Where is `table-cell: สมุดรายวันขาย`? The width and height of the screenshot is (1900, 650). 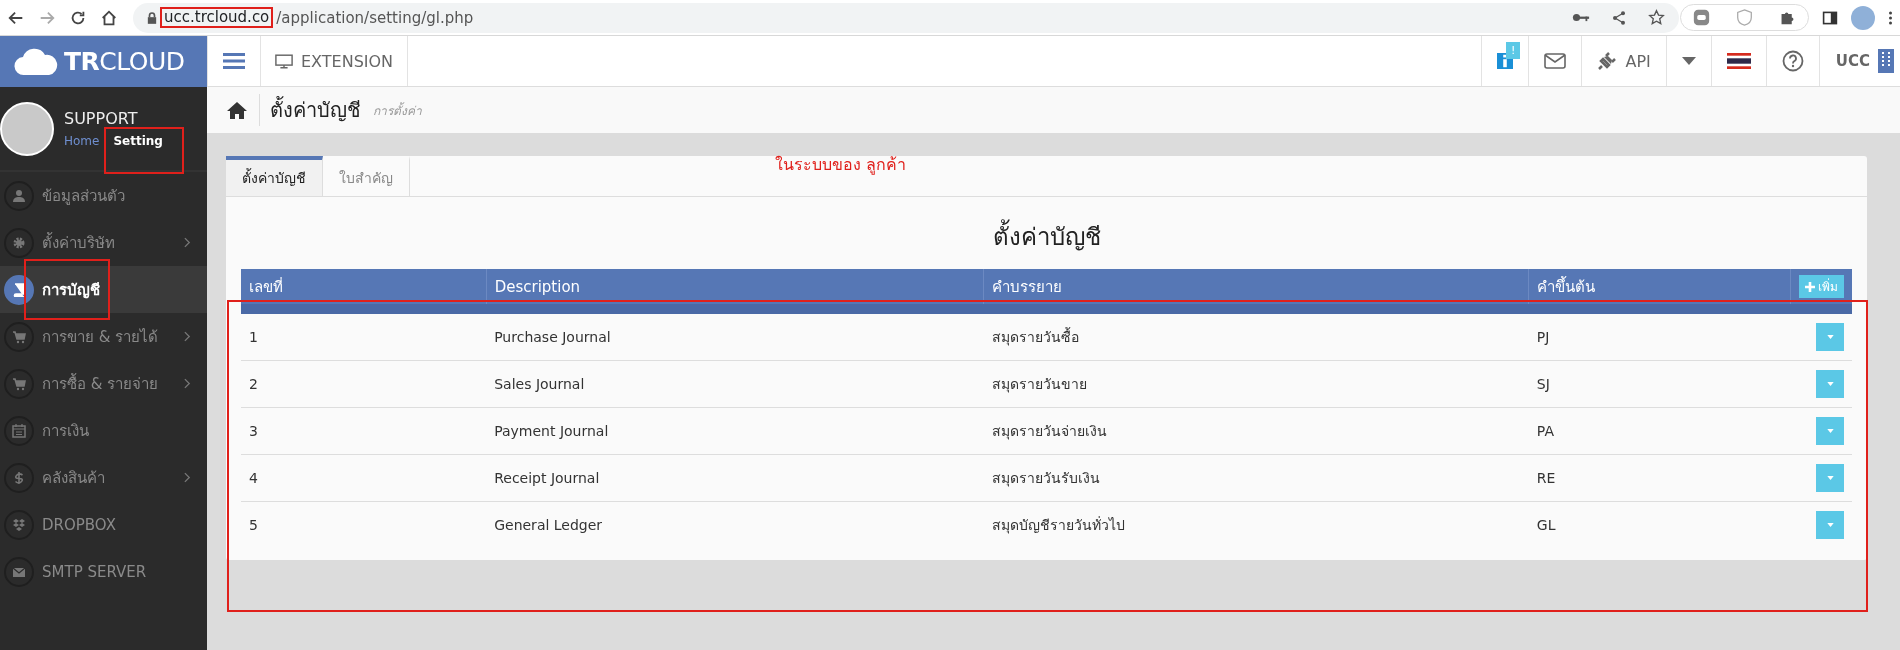
table-cell: สมุดรายวันขาย is located at coordinates (1256, 384).